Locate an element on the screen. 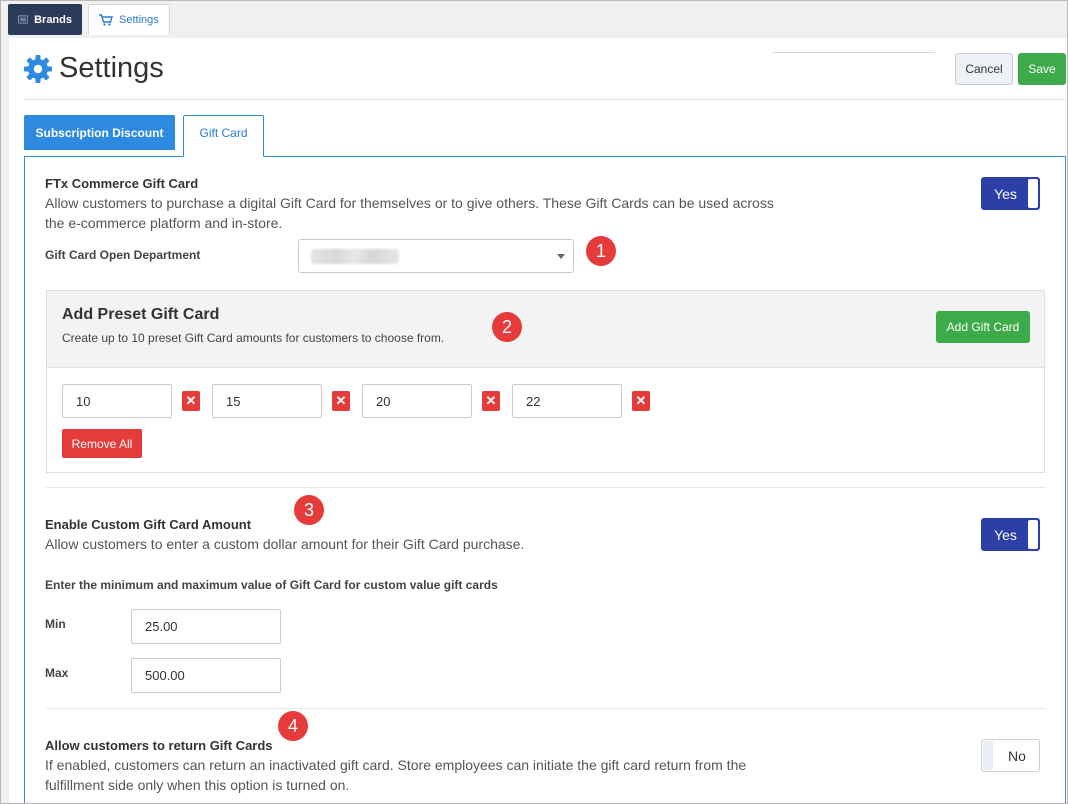  top-tab-brands-label: Brands is located at coordinates (53, 19).